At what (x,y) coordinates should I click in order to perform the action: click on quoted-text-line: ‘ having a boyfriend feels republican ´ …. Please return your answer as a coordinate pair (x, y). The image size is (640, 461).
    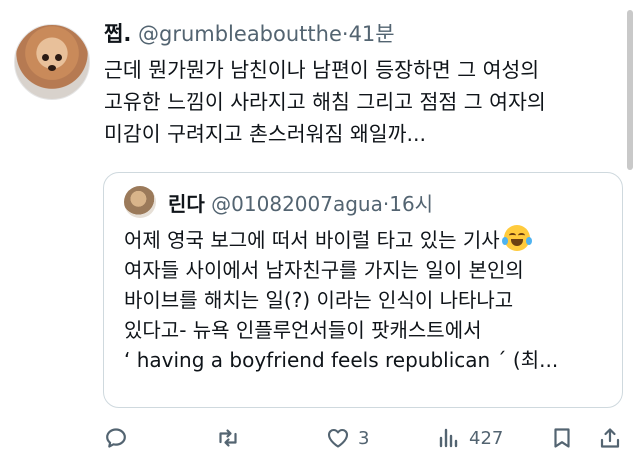
    Looking at the image, I should click on (341, 360).